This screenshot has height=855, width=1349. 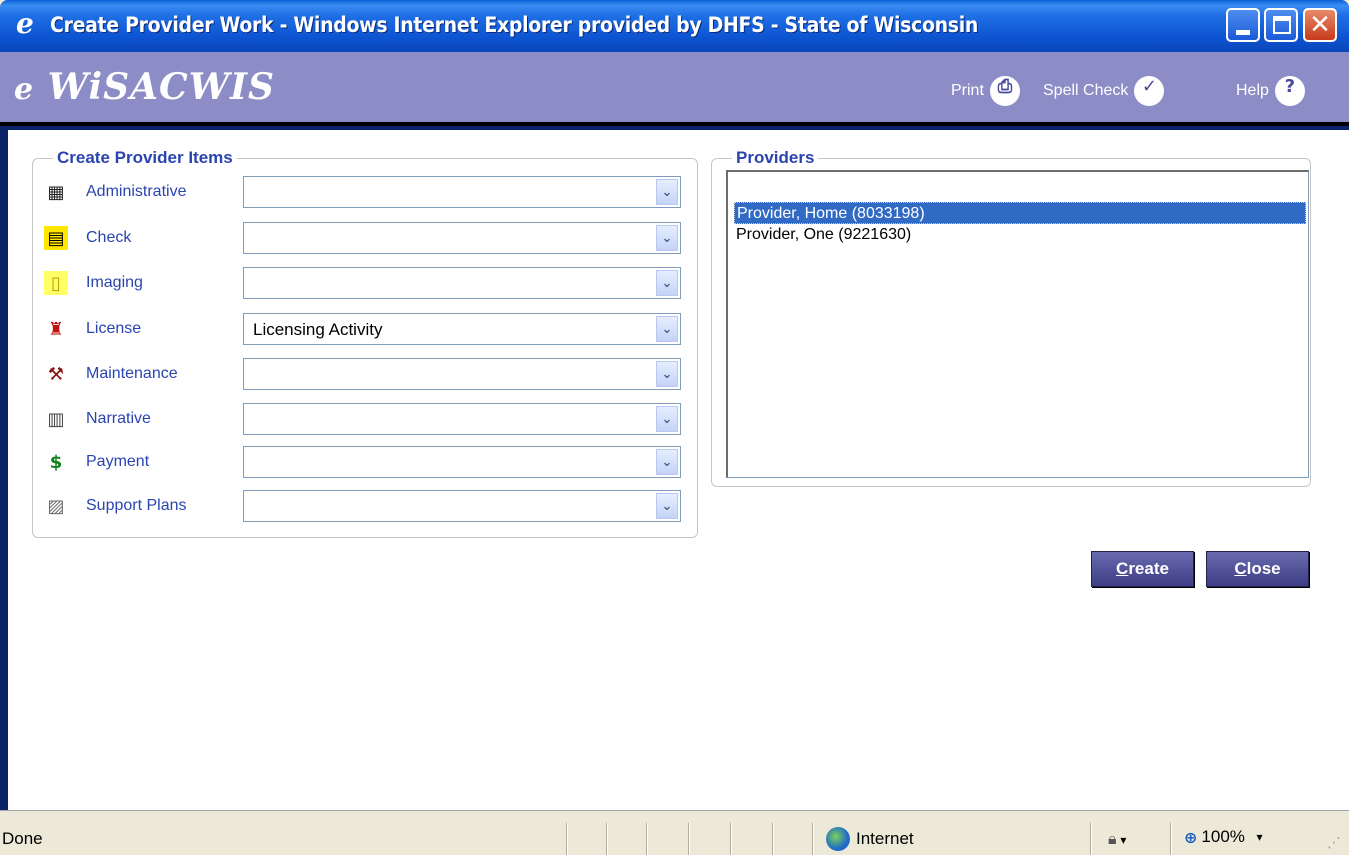 I want to click on security-zone: Internet, so click(x=870, y=839).